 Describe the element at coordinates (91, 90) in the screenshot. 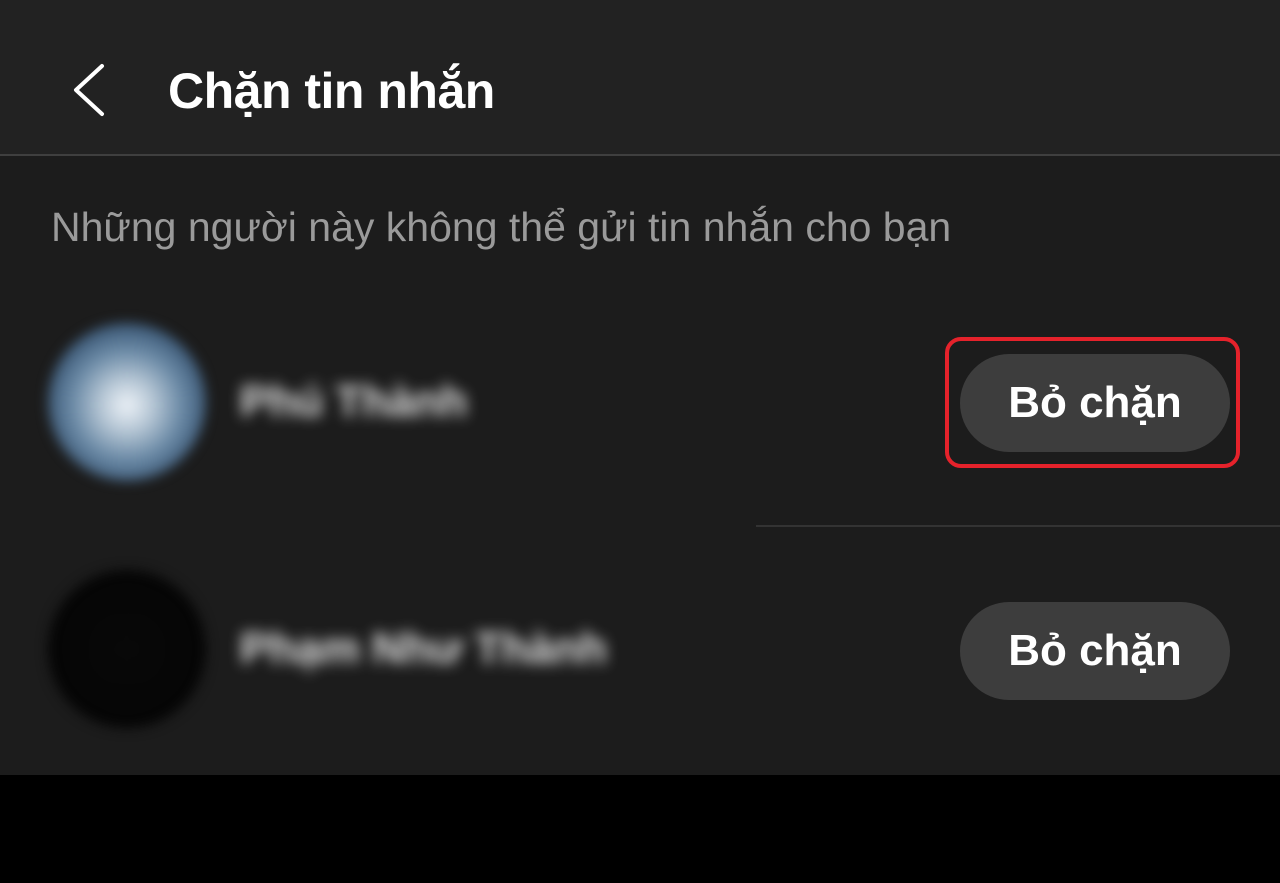

I see `back-button` at that location.